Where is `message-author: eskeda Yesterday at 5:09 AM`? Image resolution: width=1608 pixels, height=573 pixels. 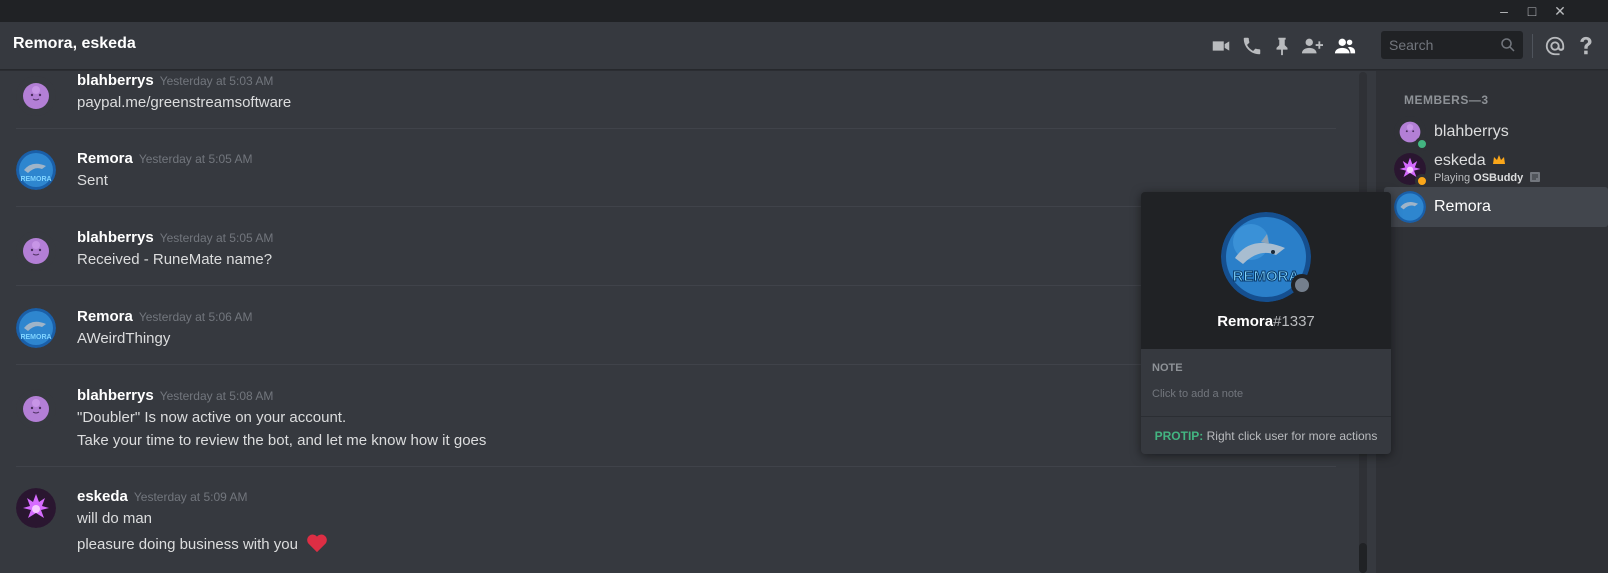
message-author: eskeda Yesterday at 5:09 AM is located at coordinates (162, 496).